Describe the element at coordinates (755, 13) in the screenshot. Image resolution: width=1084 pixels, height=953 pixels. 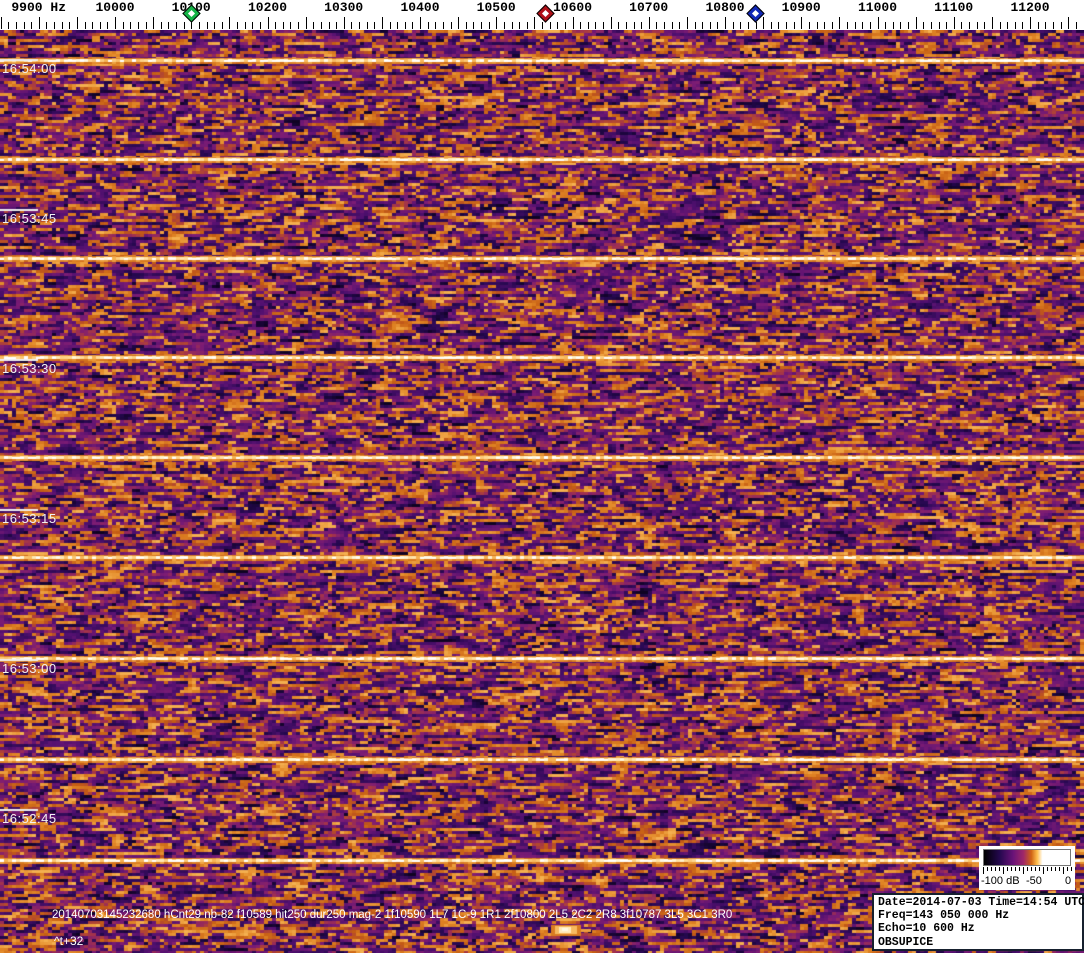
I see `freq-marker-blue-diamond-icon` at that location.